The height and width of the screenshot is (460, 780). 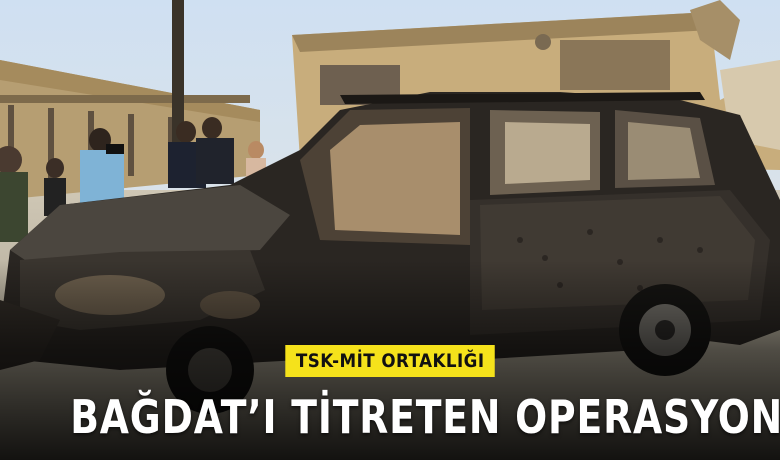 I want to click on headline: BAĞDAT’I TİTRETEN OPERASYON, so click(x=425, y=417).